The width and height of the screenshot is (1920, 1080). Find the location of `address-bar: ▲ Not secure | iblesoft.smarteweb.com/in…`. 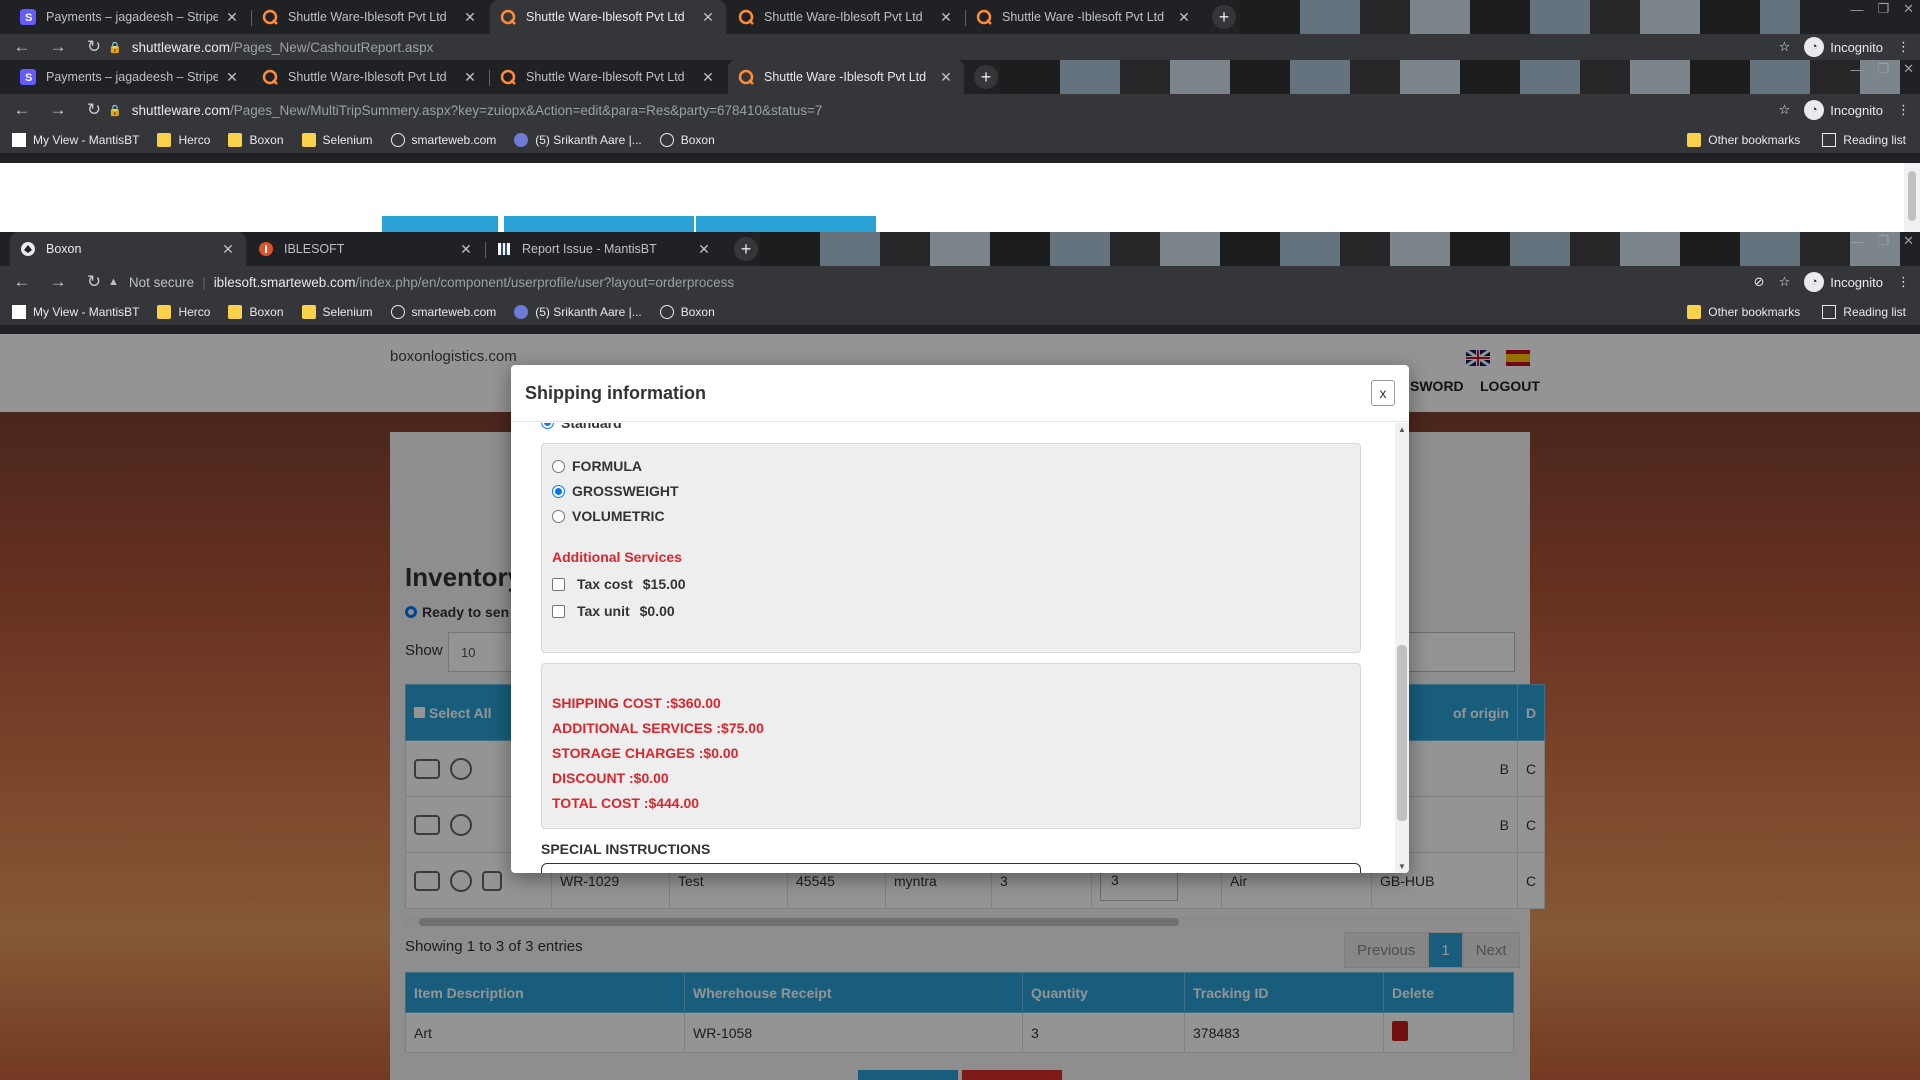

address-bar: ▲ Not secure | iblesoft.smarteweb.com/in… is located at coordinates (962, 282).